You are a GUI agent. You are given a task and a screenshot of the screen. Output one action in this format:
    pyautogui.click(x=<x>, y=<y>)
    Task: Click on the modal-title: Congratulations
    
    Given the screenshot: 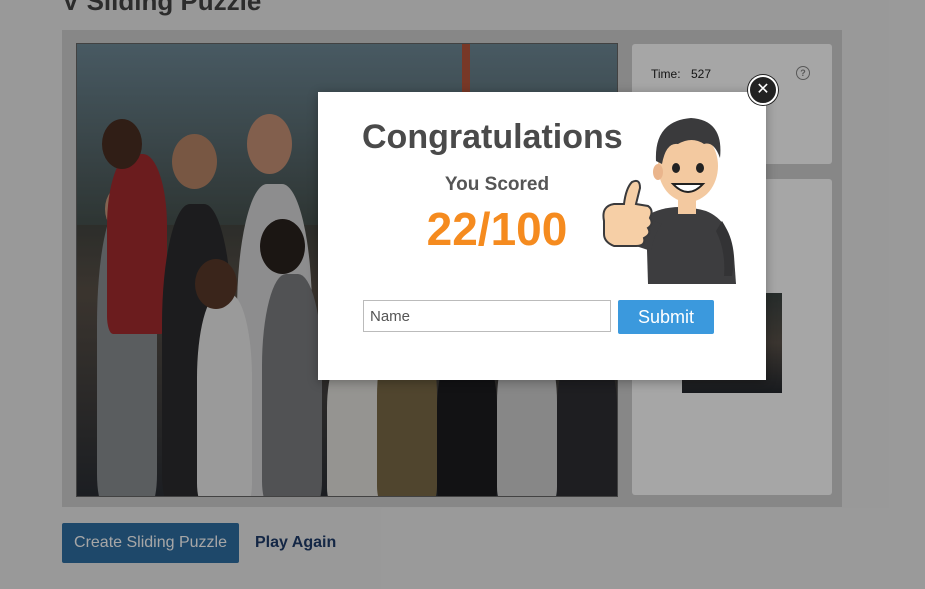 What is the action you would take?
    pyautogui.click(x=492, y=137)
    